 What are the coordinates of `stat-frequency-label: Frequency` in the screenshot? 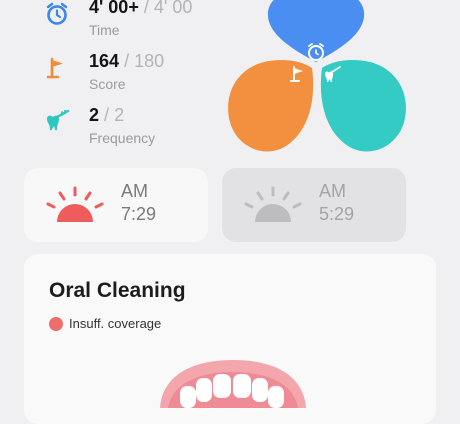 It's located at (122, 138).